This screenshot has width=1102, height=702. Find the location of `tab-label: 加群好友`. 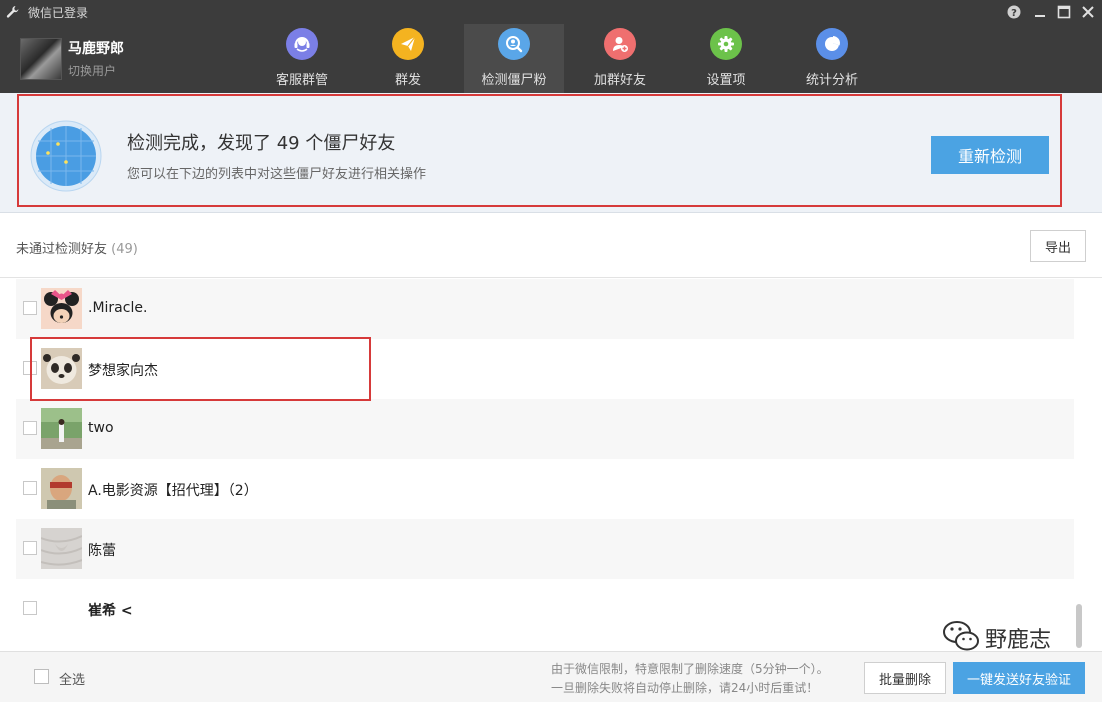

tab-label: 加群好友 is located at coordinates (619, 80).